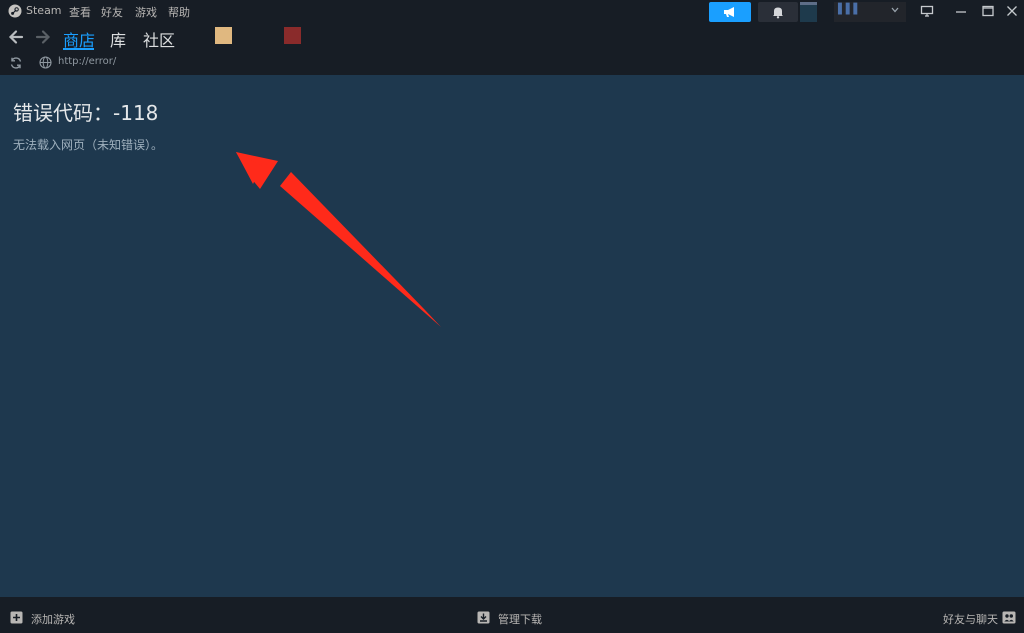 Image resolution: width=1024 pixels, height=633 pixels. What do you see at coordinates (16, 63) in the screenshot?
I see `reload-icon` at bounding box center [16, 63].